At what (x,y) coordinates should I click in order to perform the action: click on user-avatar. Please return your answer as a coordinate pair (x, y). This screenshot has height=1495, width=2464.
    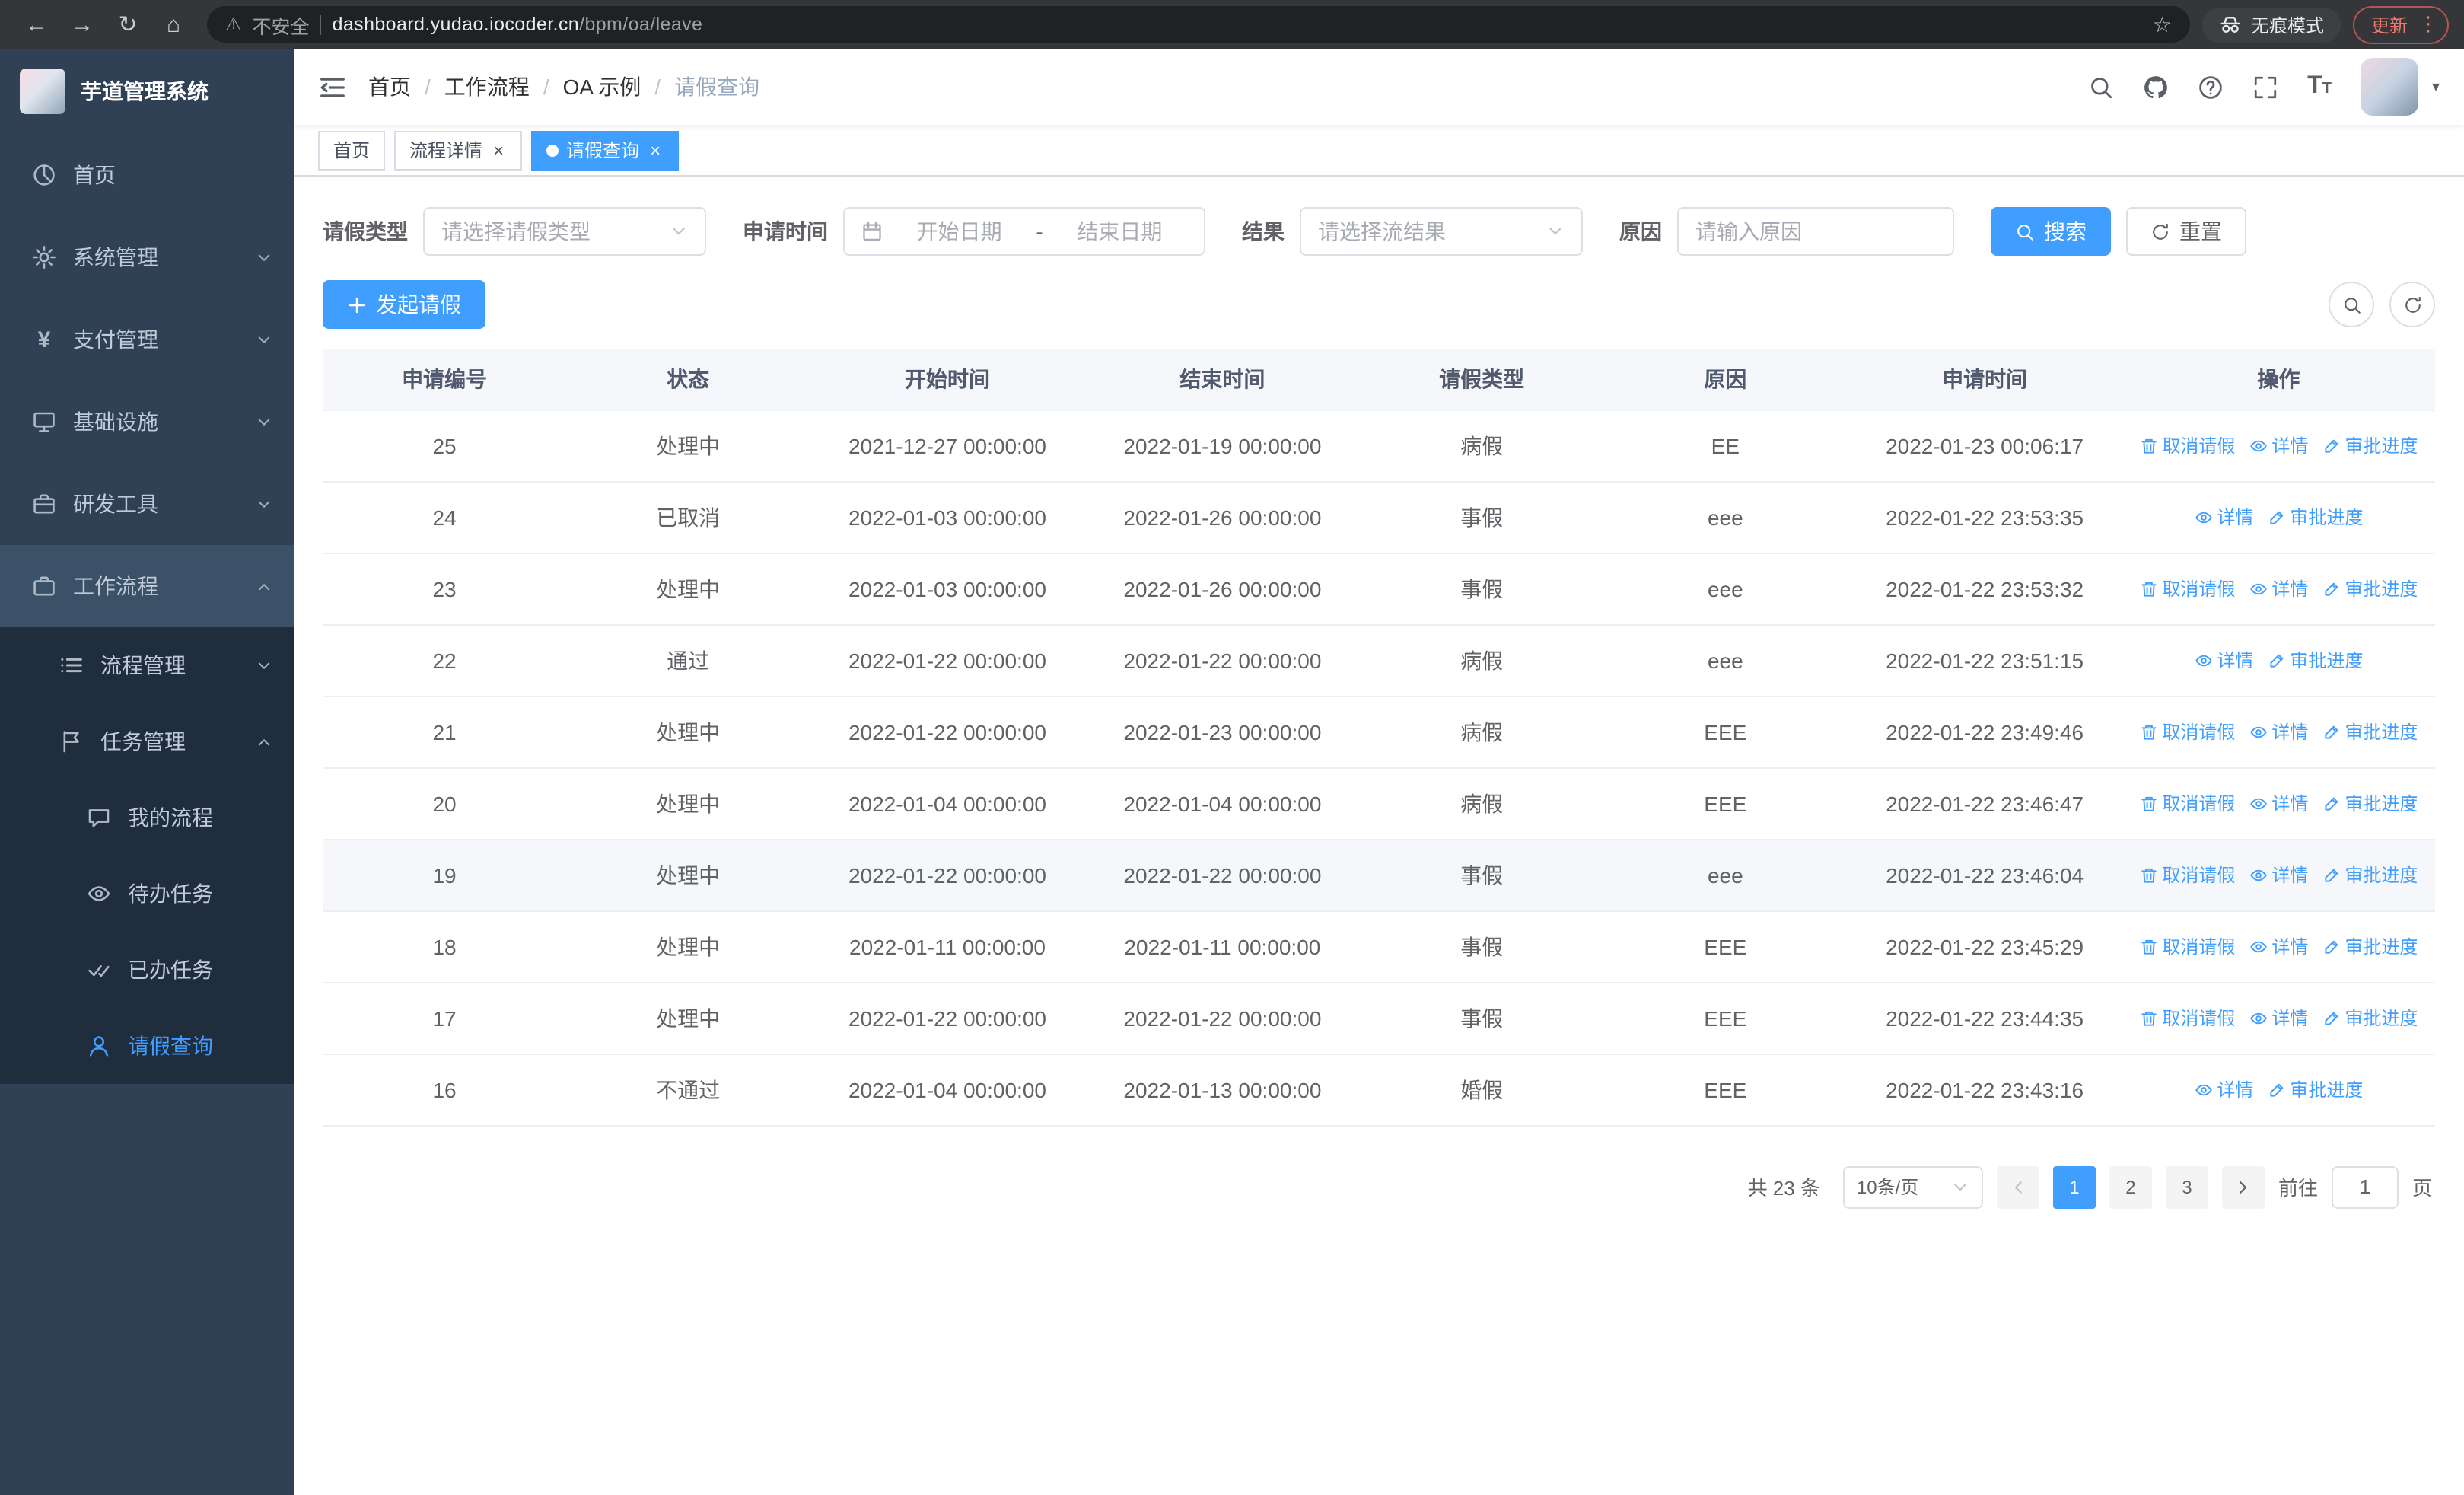
    Looking at the image, I should click on (2389, 87).